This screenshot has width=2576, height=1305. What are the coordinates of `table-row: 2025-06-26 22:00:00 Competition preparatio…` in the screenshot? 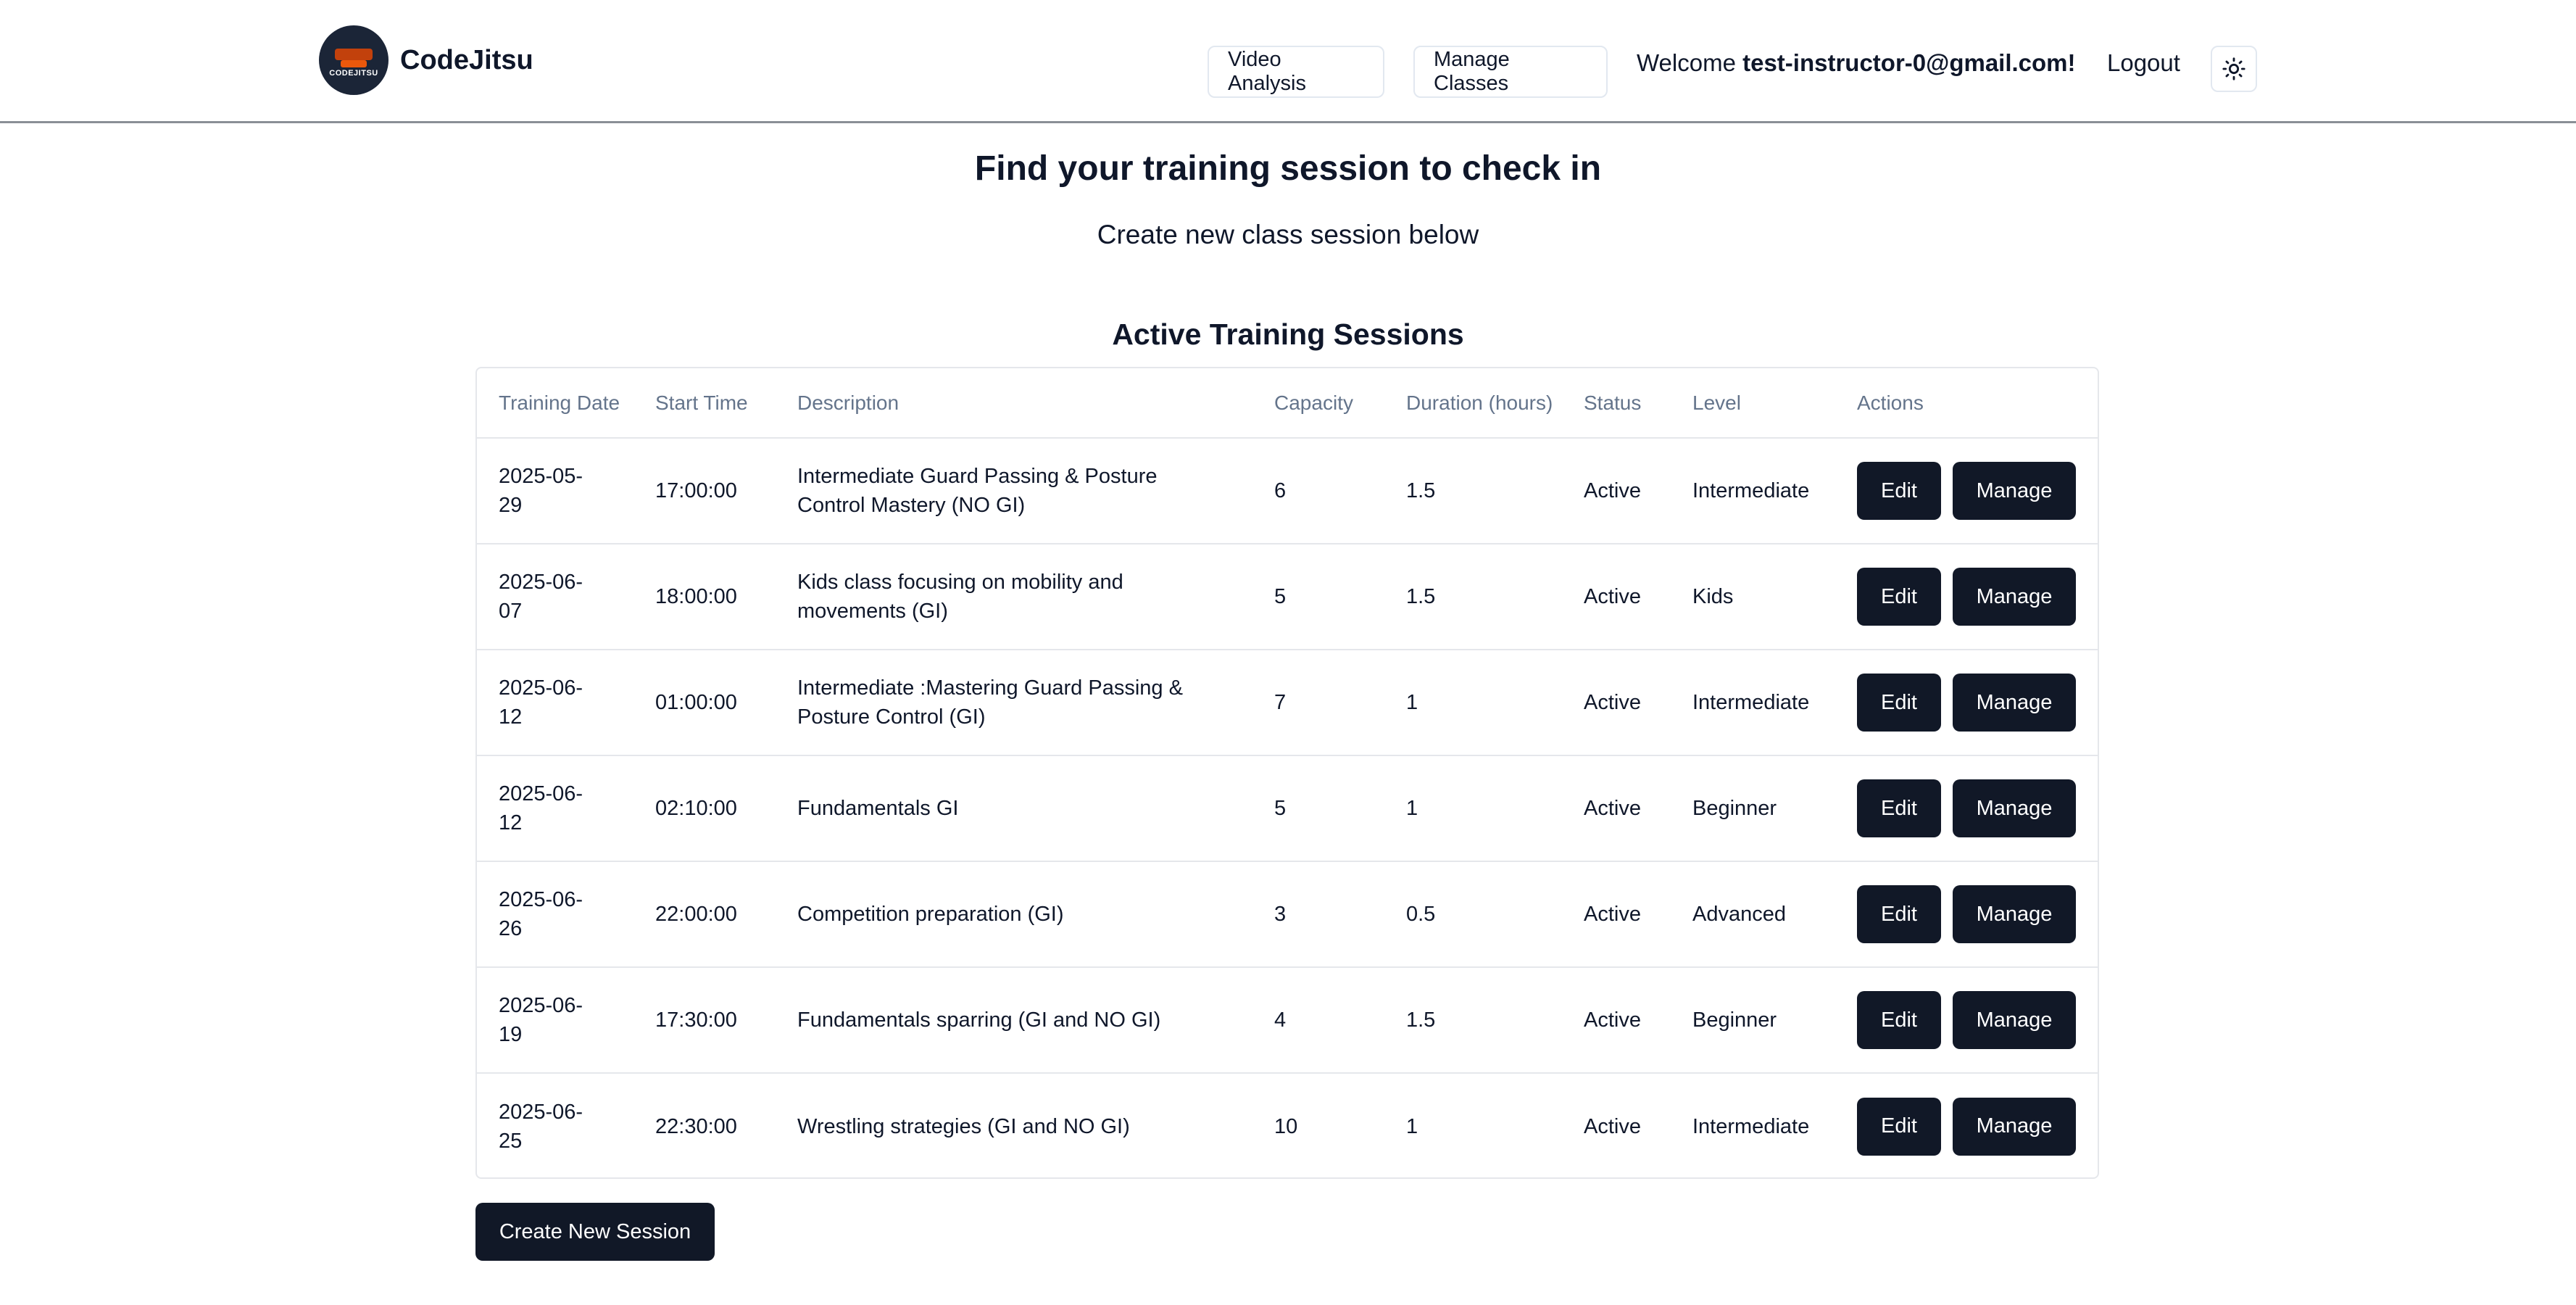 It's located at (1287, 914).